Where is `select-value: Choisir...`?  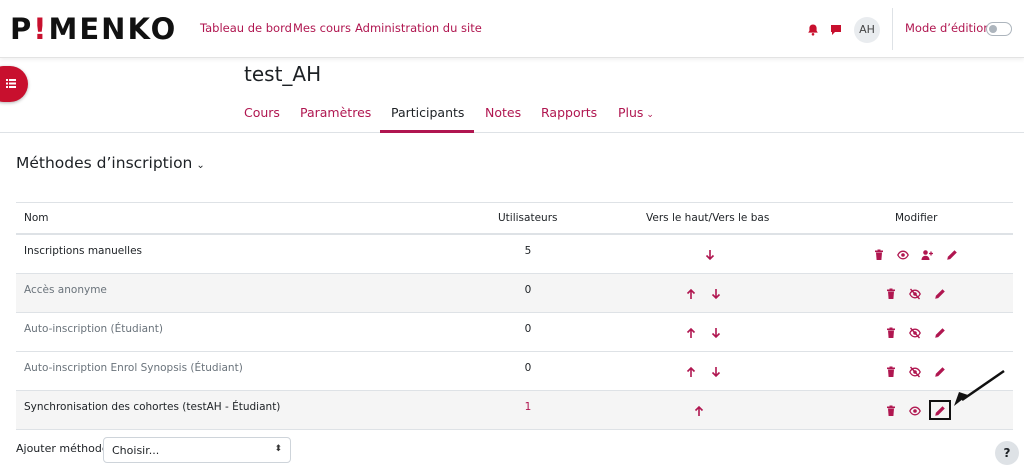 select-value: Choisir... is located at coordinates (136, 450).